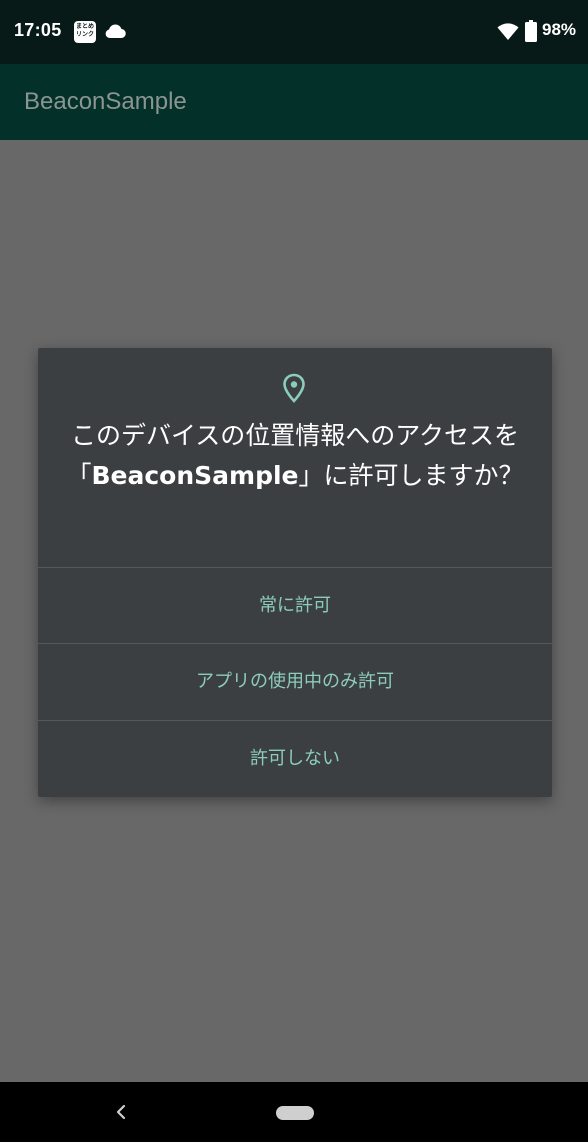 The height and width of the screenshot is (1142, 588). What do you see at coordinates (294, 388) in the screenshot?
I see `location-pin-icon` at bounding box center [294, 388].